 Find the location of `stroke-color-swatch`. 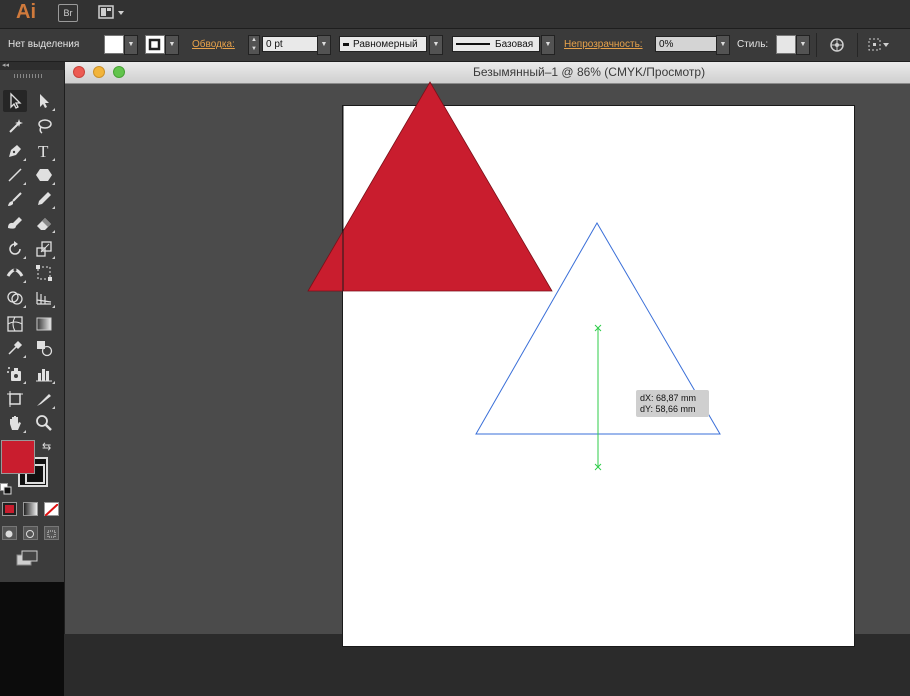

stroke-color-swatch is located at coordinates (155, 44).